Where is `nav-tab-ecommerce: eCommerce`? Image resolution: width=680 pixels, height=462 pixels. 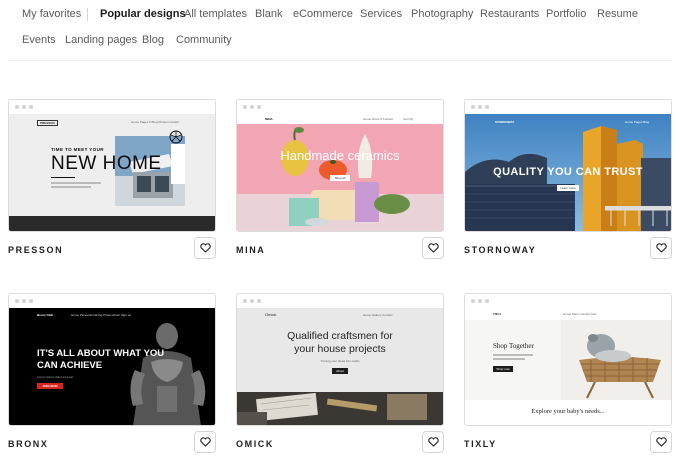
nav-tab-ecommerce: eCommerce is located at coordinates (323, 14).